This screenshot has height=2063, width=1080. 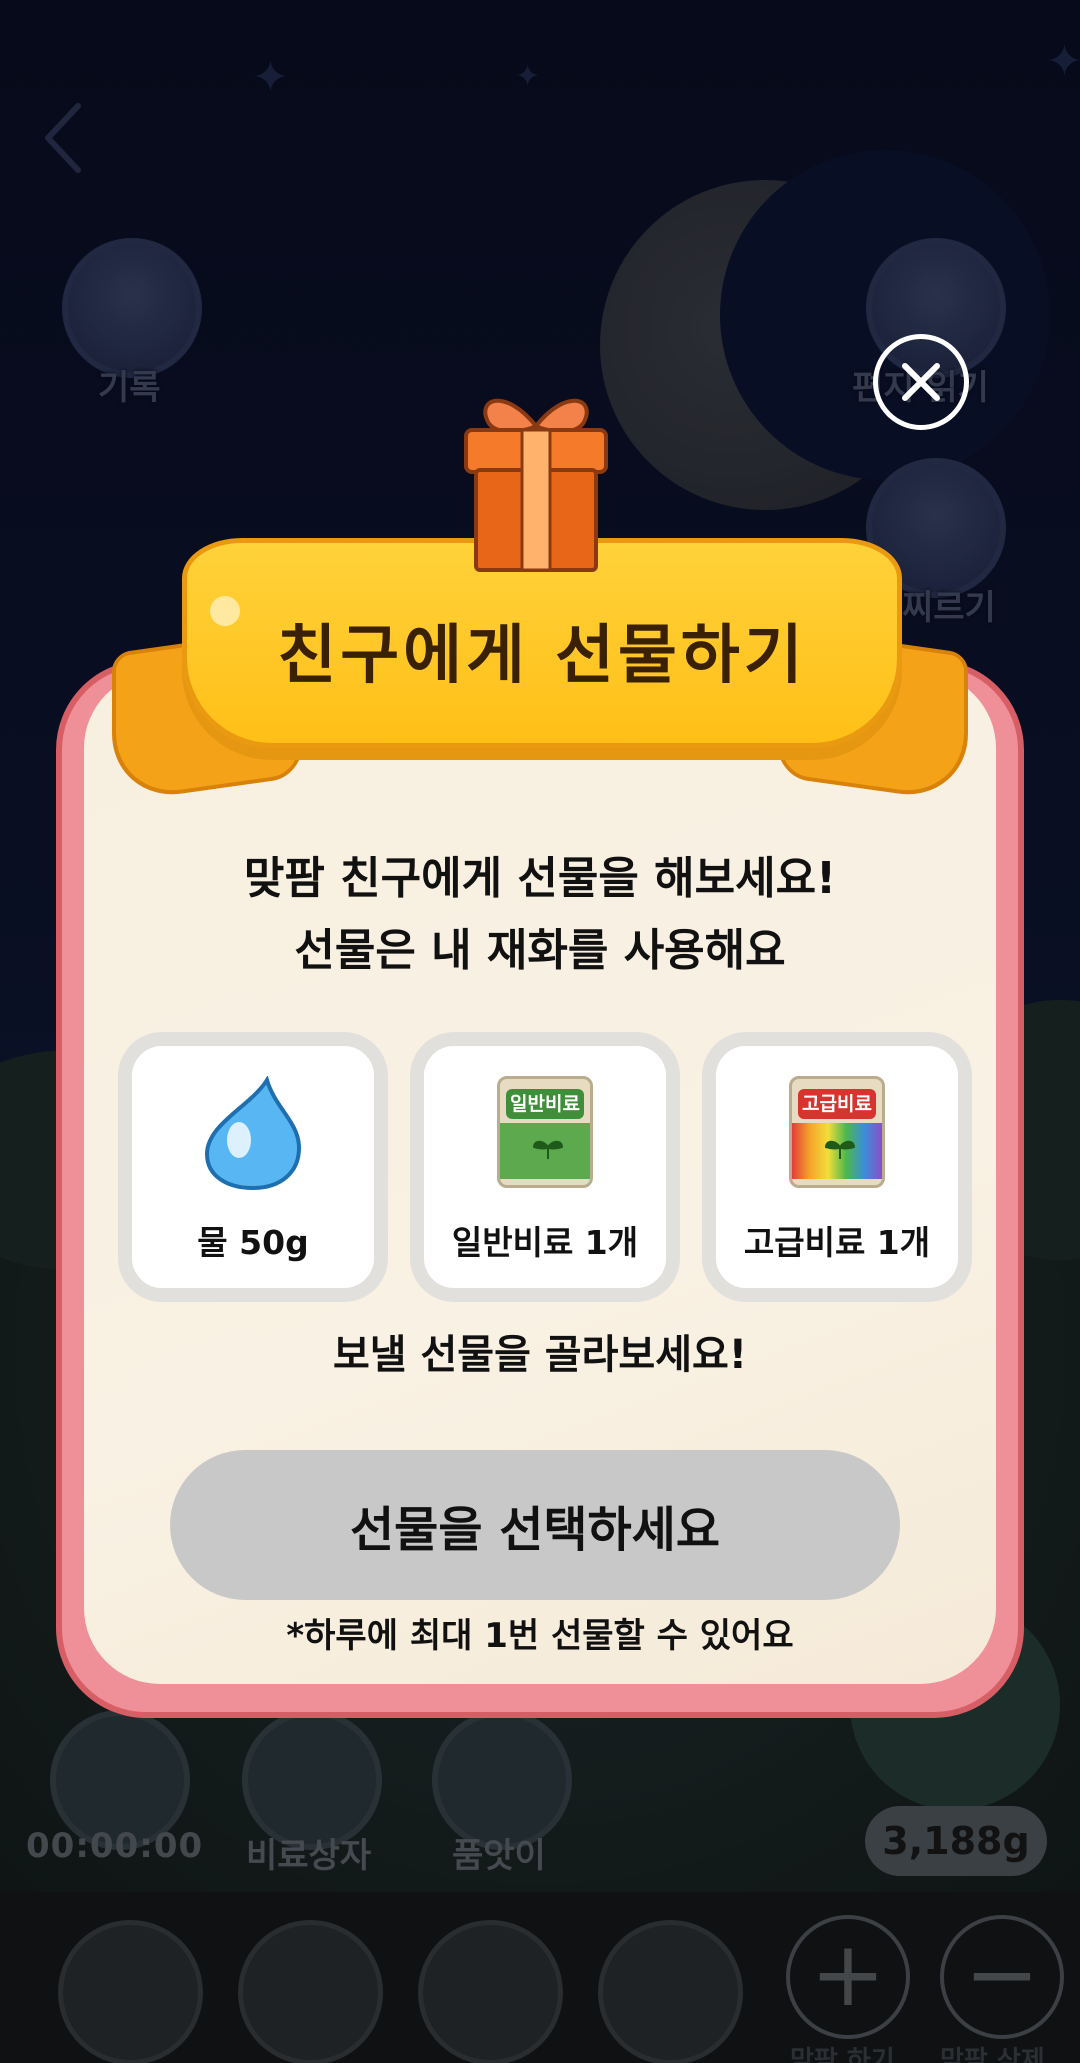 What do you see at coordinates (545, 1242) in the screenshot?
I see `gift-option-label: 일반비료 1개` at bounding box center [545, 1242].